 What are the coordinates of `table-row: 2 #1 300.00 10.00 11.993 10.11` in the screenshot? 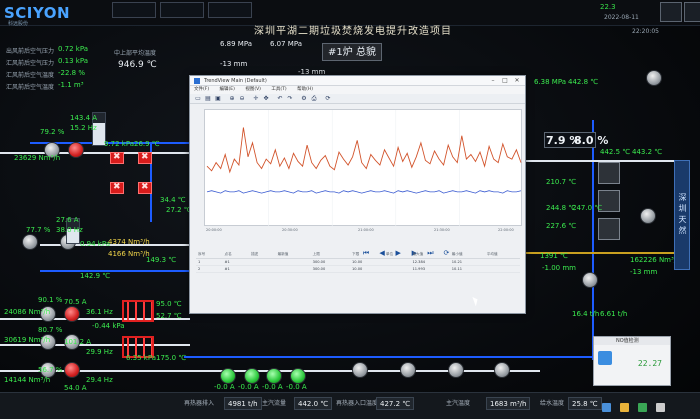 It's located at (358, 269).